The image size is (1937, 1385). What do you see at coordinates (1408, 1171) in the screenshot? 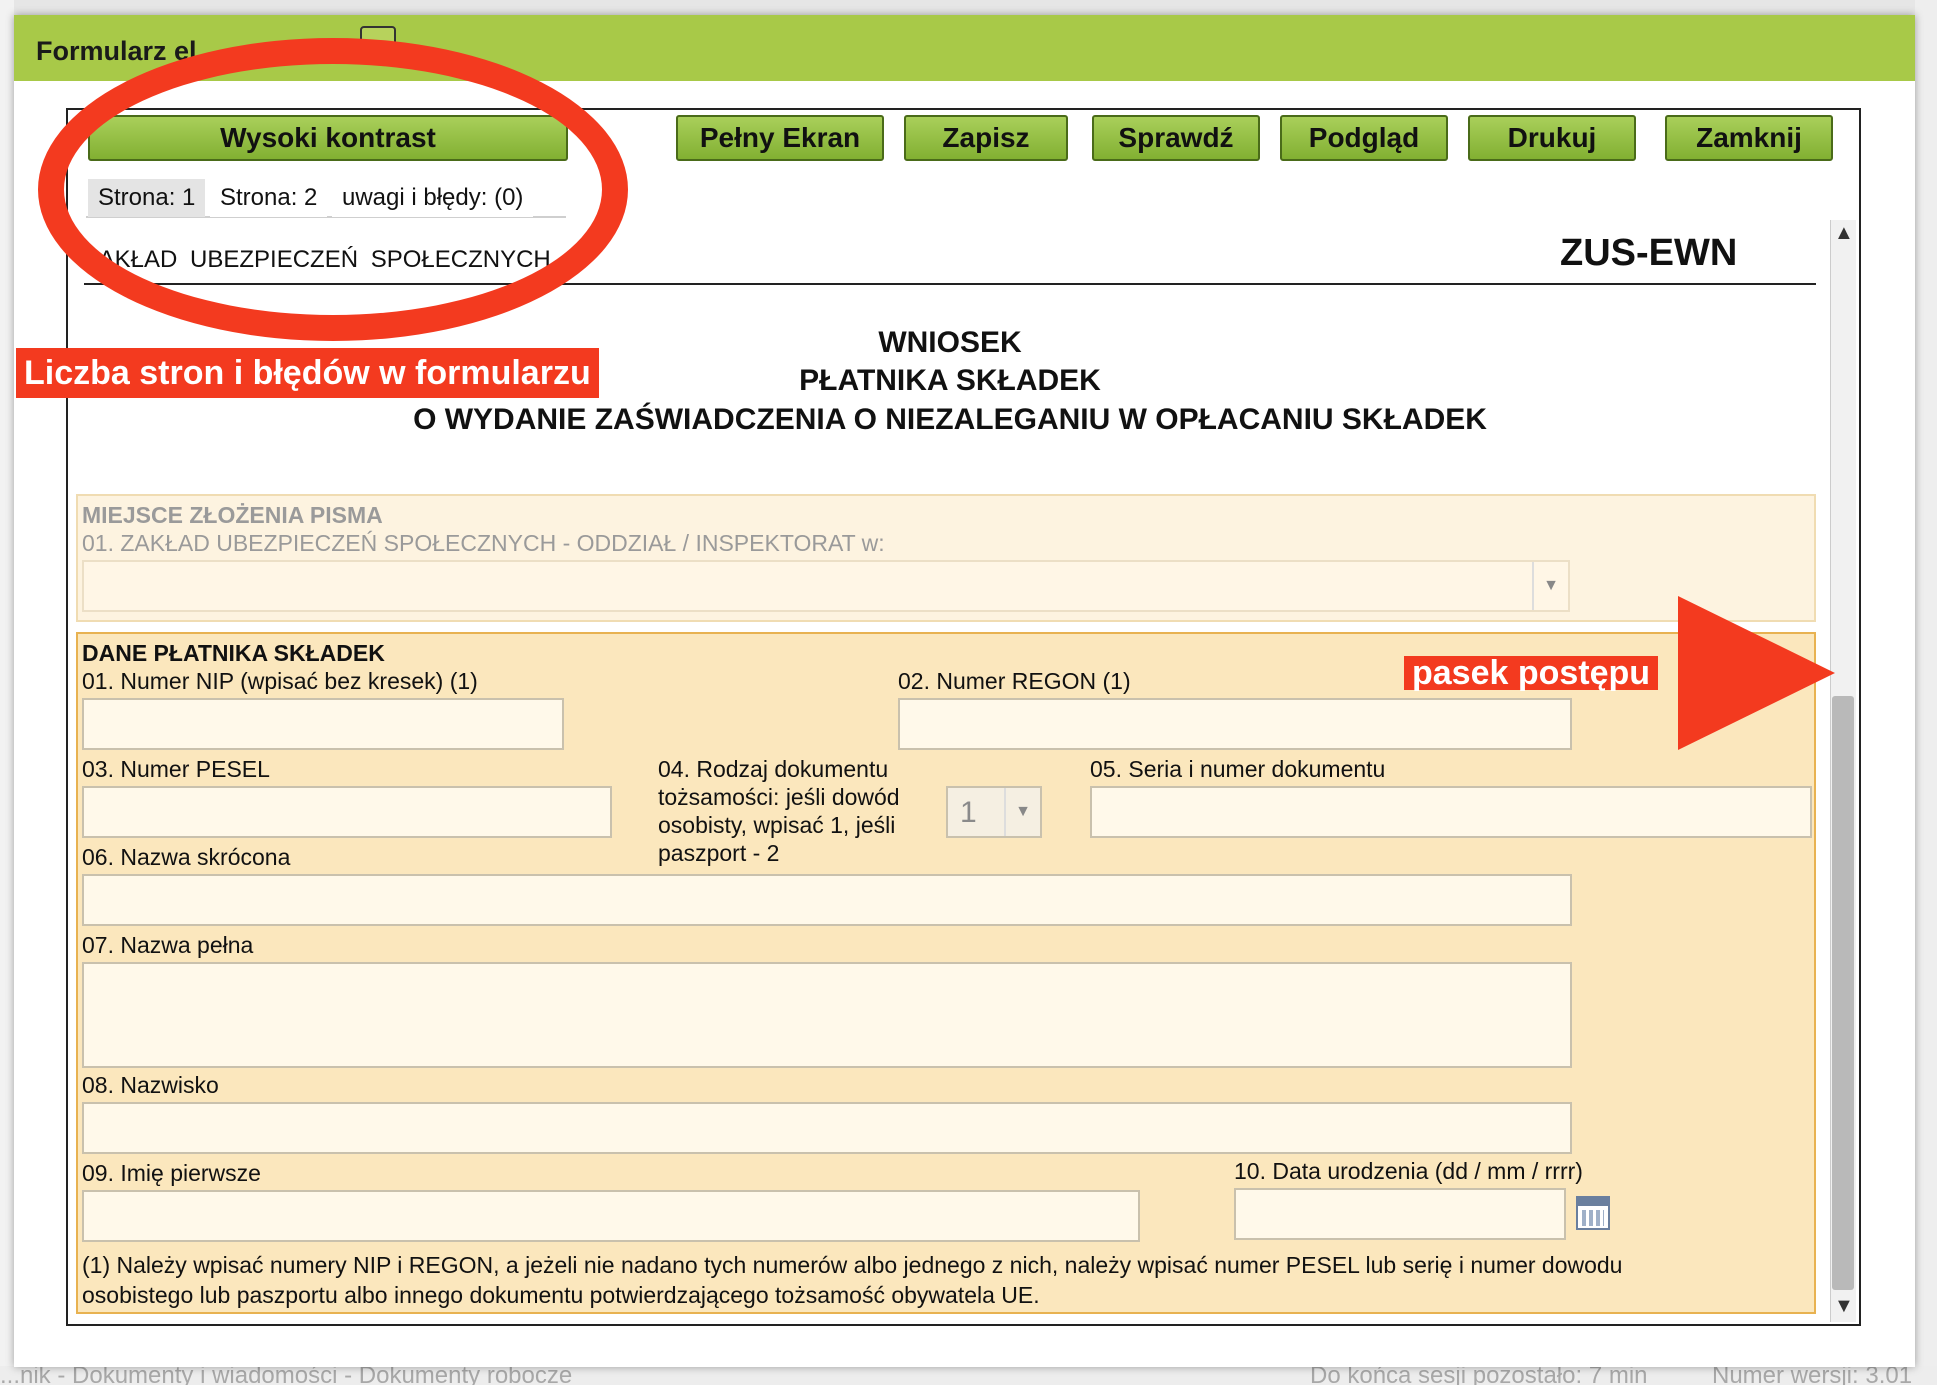
I see `birth-date-label: 10. Data urodzenia (dd / mm / rrrr)` at bounding box center [1408, 1171].